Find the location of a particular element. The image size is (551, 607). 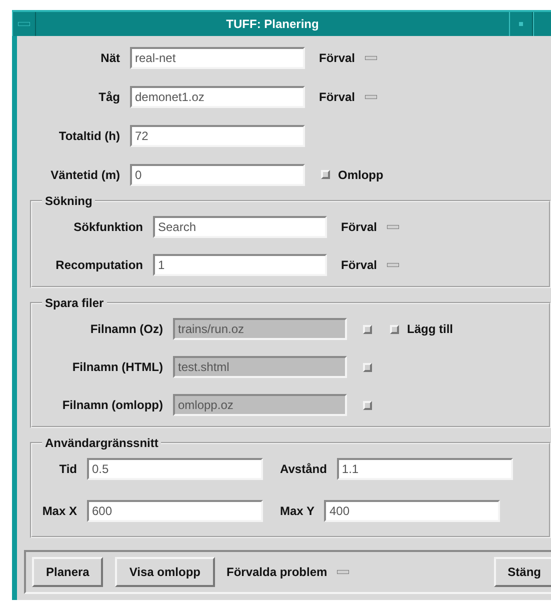

field-label: Tid is located at coordinates (68, 469).